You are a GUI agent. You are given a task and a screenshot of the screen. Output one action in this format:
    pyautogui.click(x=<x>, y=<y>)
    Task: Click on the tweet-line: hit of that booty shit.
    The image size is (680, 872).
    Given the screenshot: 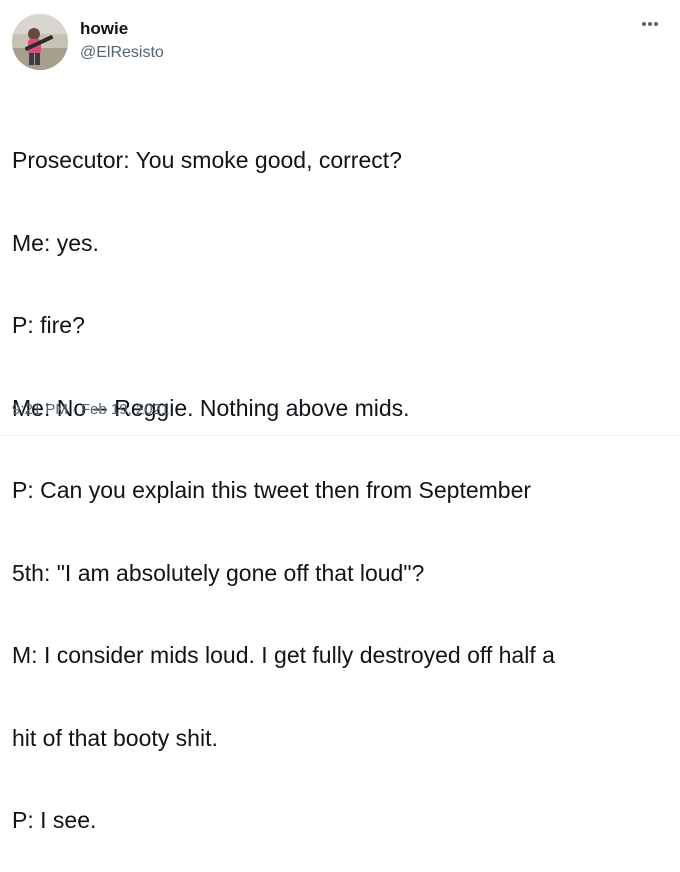 What is the action you would take?
    pyautogui.click(x=115, y=737)
    